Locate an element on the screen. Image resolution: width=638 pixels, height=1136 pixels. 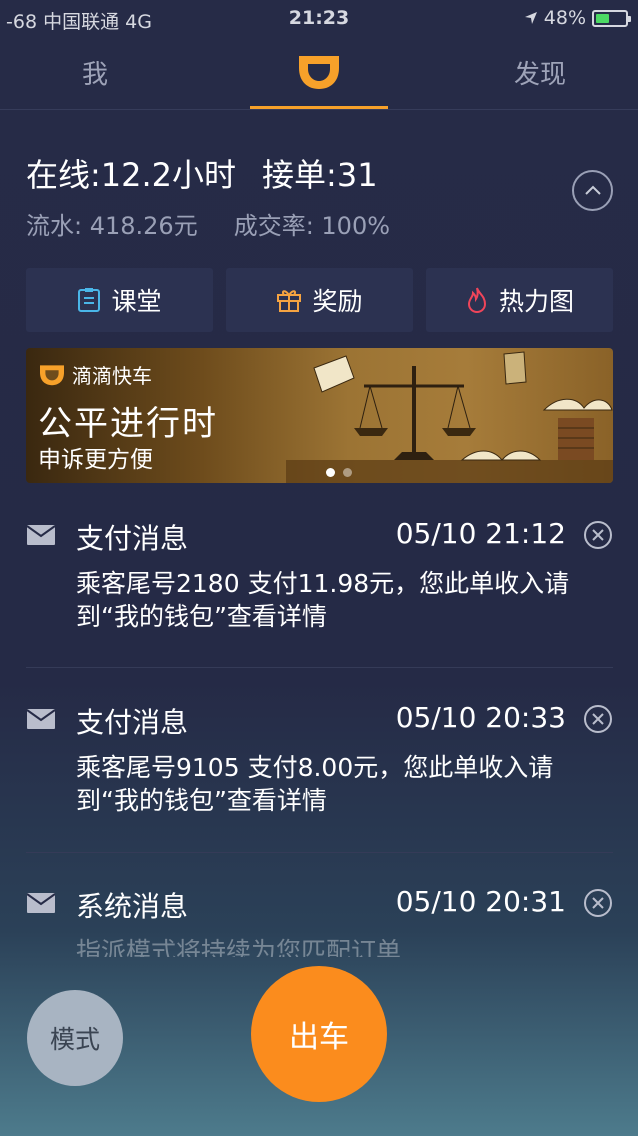
battery-icon is located at coordinates (611, 18).